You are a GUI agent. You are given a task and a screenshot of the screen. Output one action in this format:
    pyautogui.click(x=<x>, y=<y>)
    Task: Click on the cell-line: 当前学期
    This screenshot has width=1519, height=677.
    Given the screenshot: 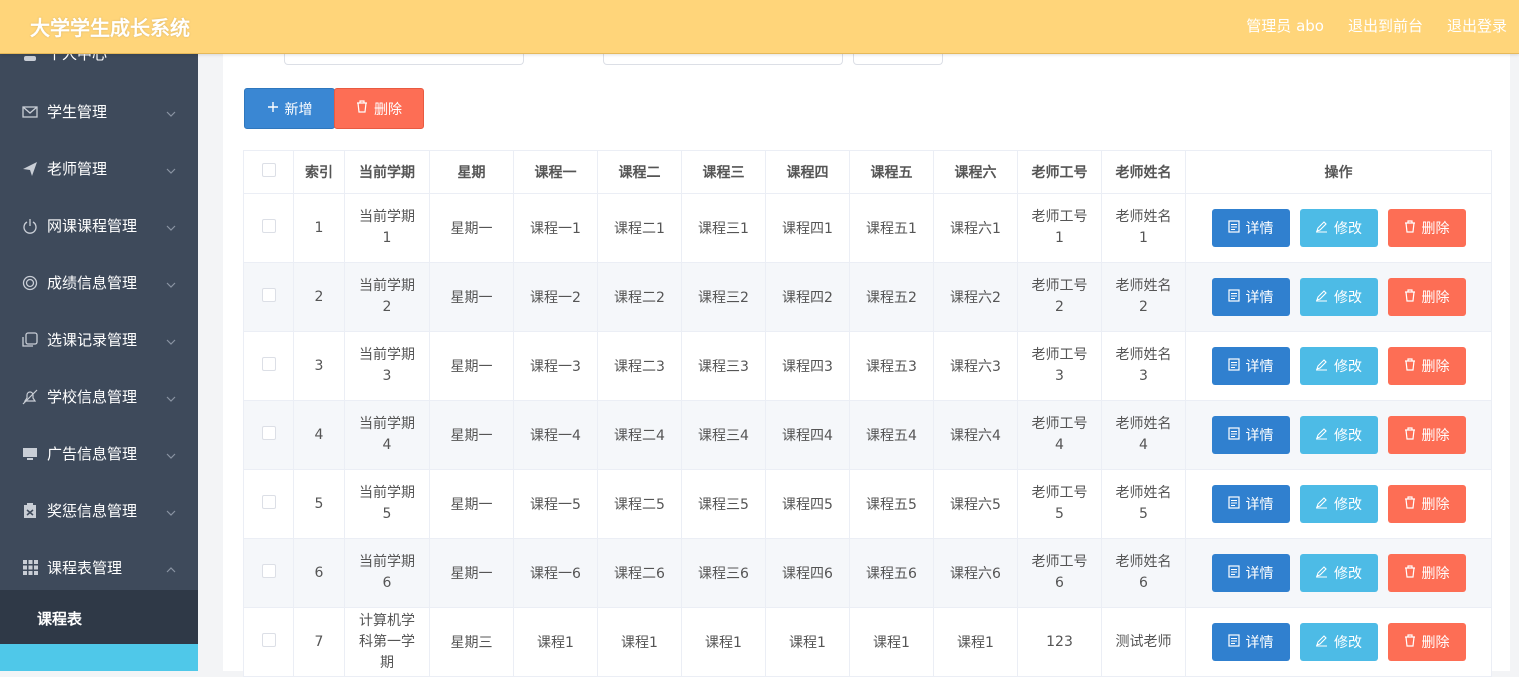 What is the action you would take?
    pyautogui.click(x=387, y=493)
    